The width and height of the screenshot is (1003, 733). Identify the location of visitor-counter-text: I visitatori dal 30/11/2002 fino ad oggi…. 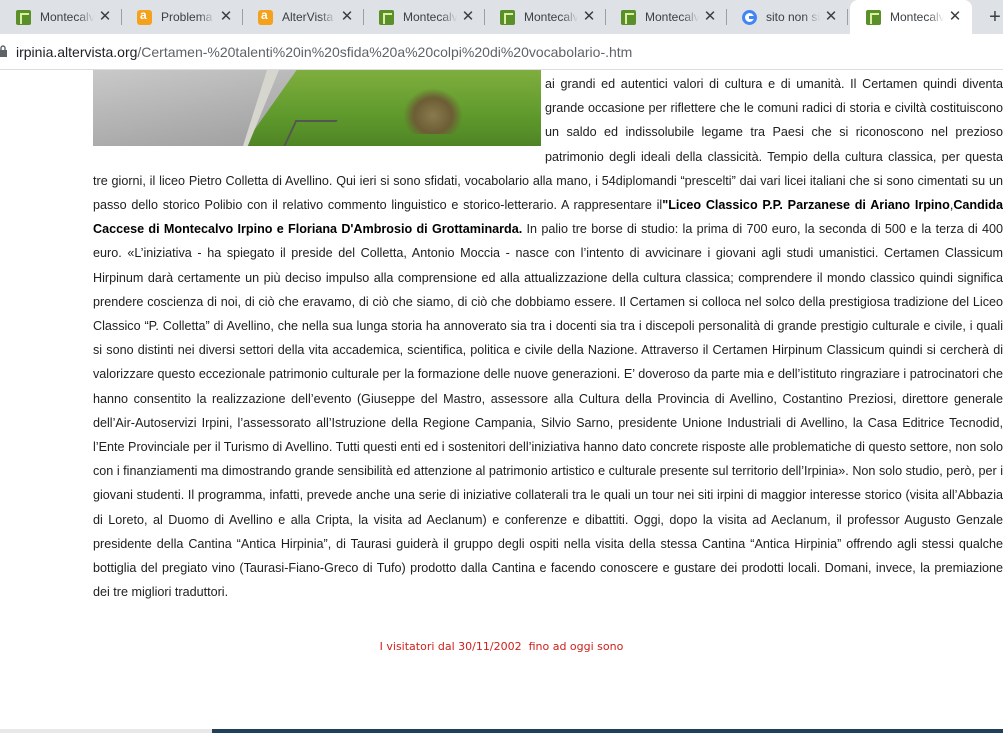
(501, 646).